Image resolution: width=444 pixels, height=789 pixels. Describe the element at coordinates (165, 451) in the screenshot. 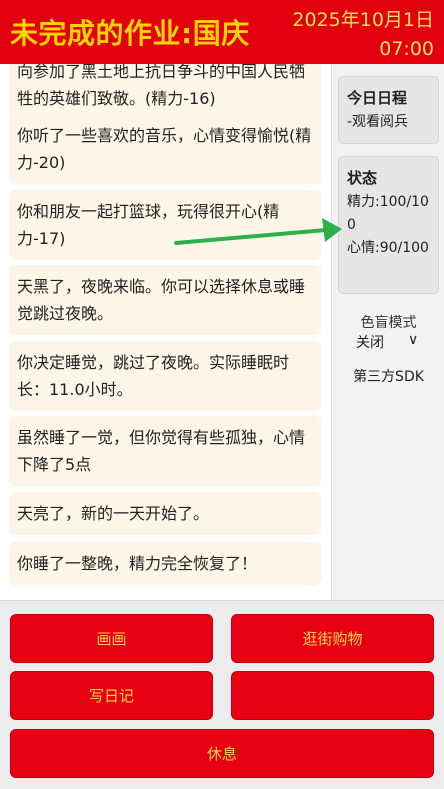

I see `feed-message: 虽然睡了一觉，但你觉得有些孤独，心情下降了5点` at that location.